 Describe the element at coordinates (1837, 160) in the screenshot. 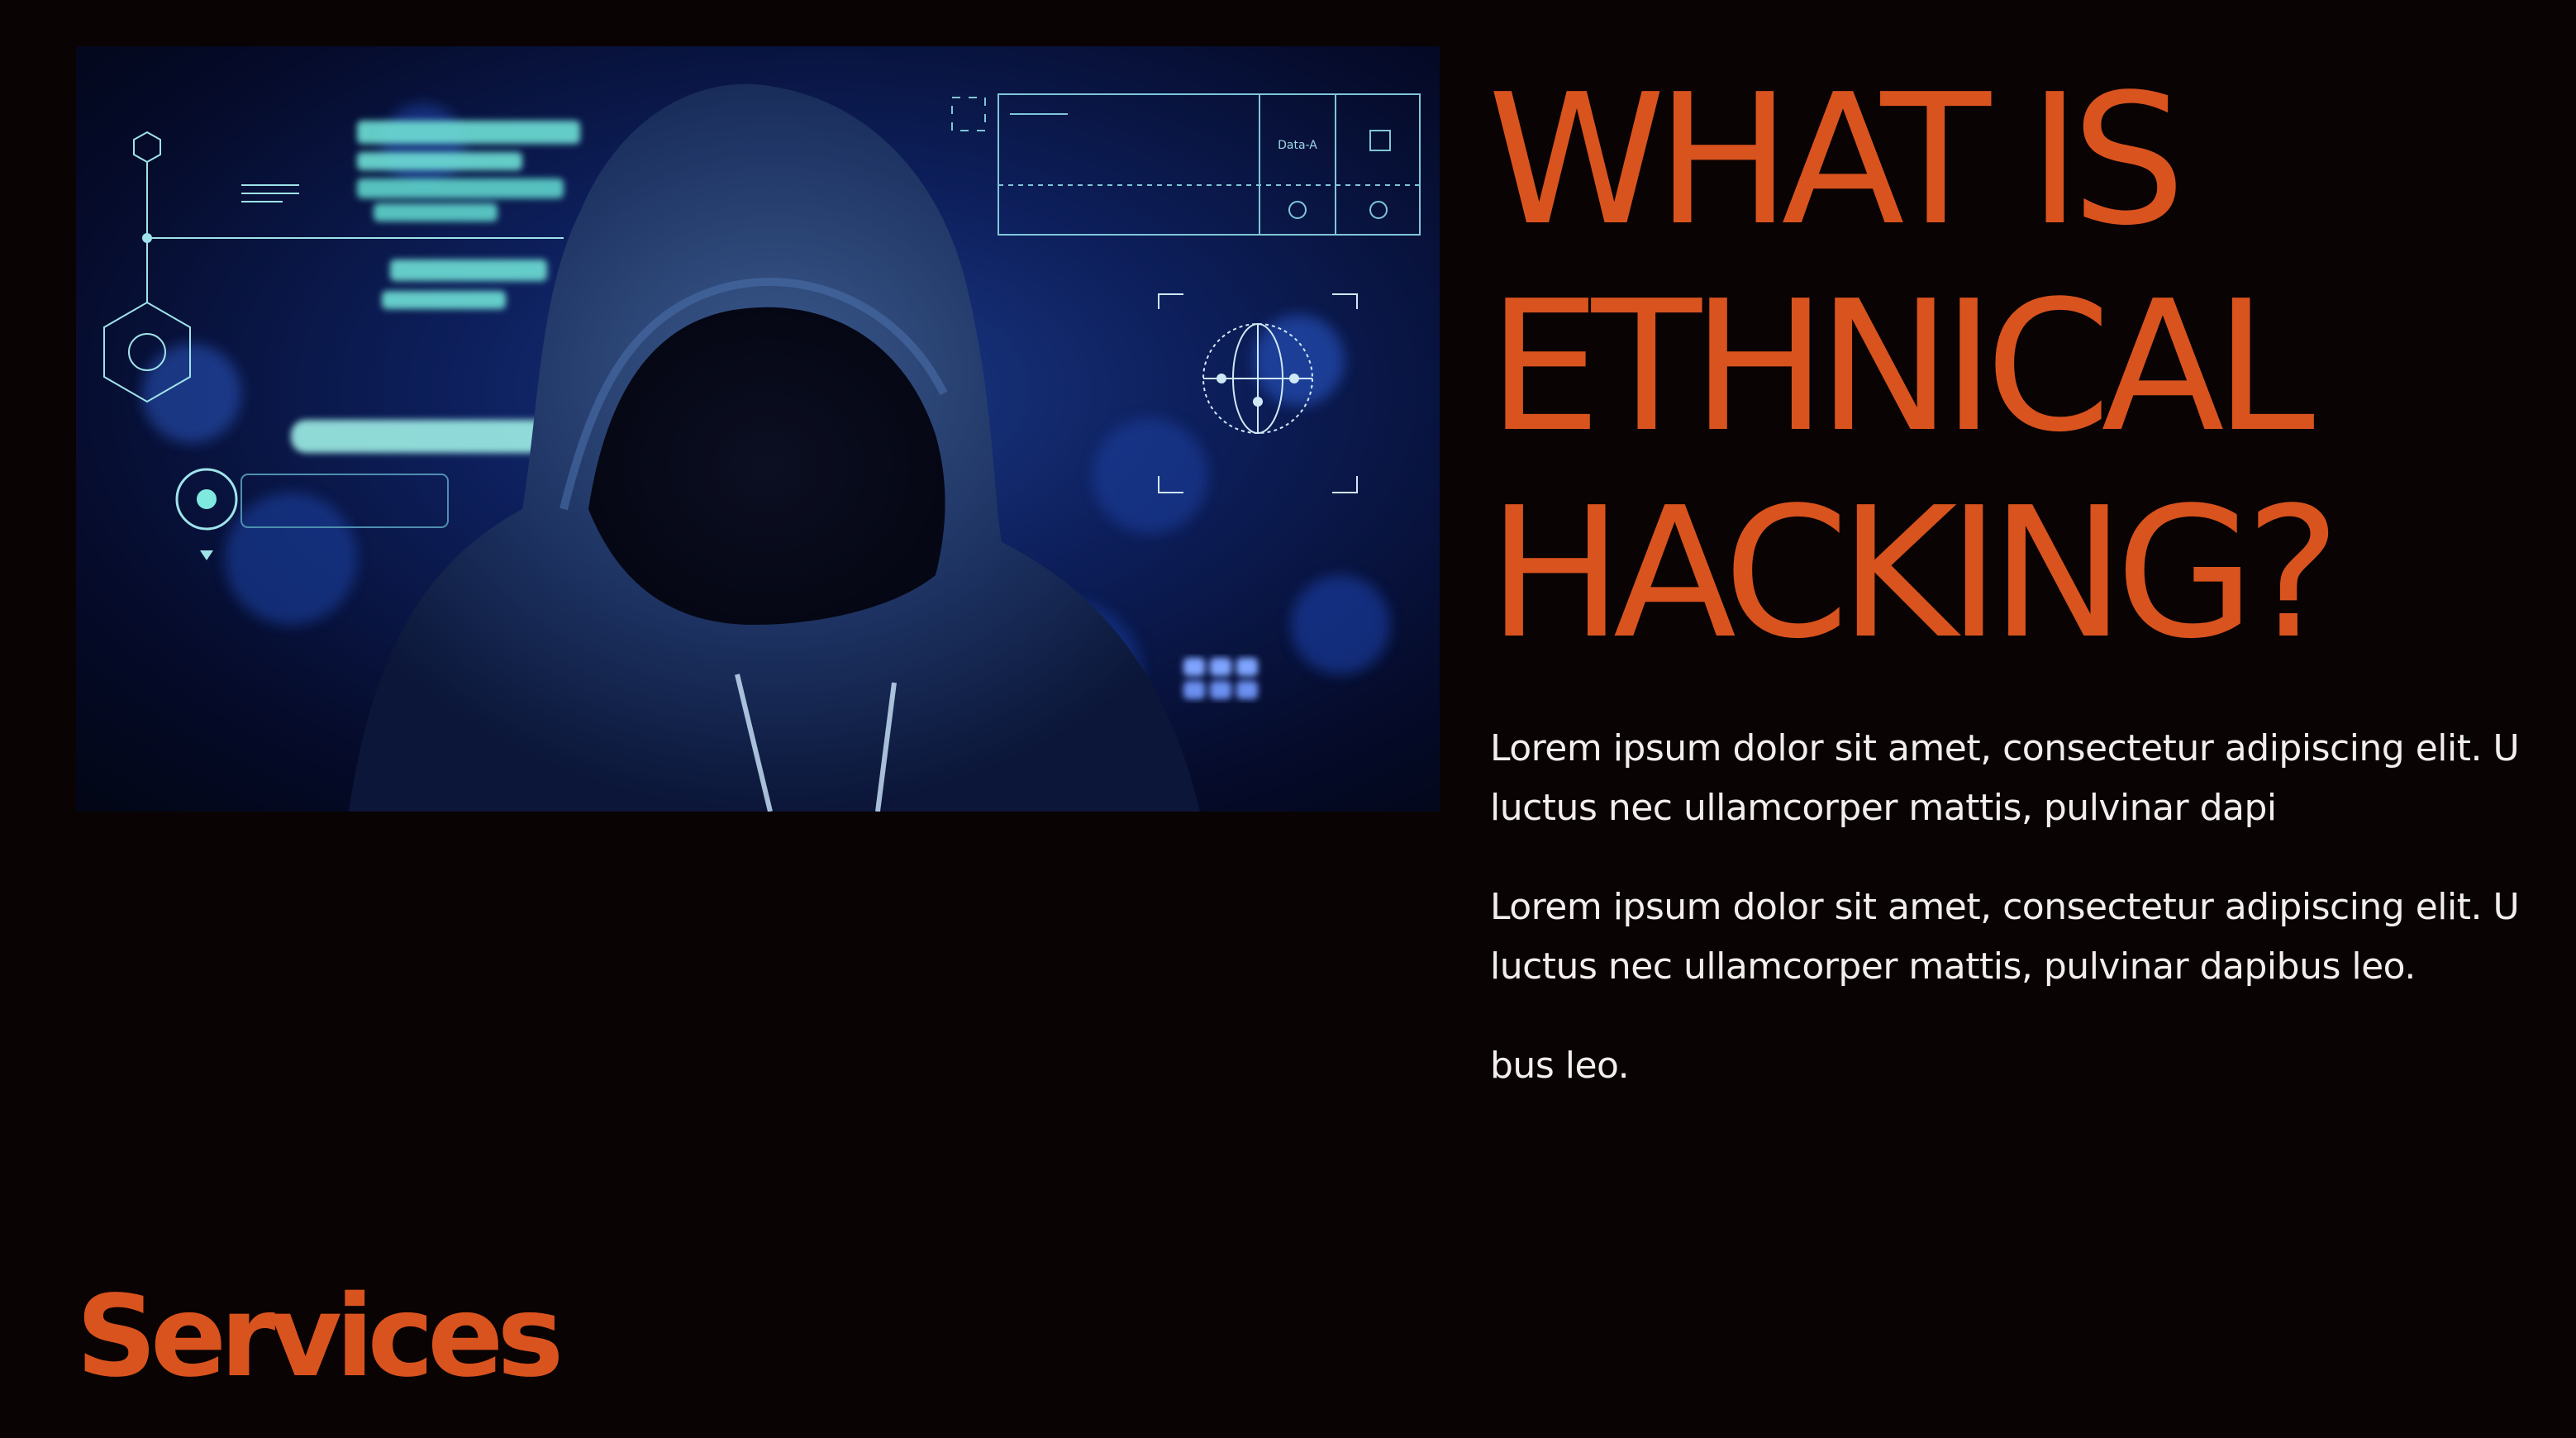

I see `title-line-1: WHAT IS` at that location.